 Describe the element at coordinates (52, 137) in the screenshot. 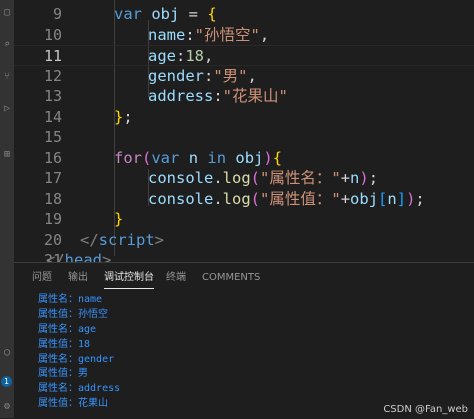

I see `line-number: 15` at that location.